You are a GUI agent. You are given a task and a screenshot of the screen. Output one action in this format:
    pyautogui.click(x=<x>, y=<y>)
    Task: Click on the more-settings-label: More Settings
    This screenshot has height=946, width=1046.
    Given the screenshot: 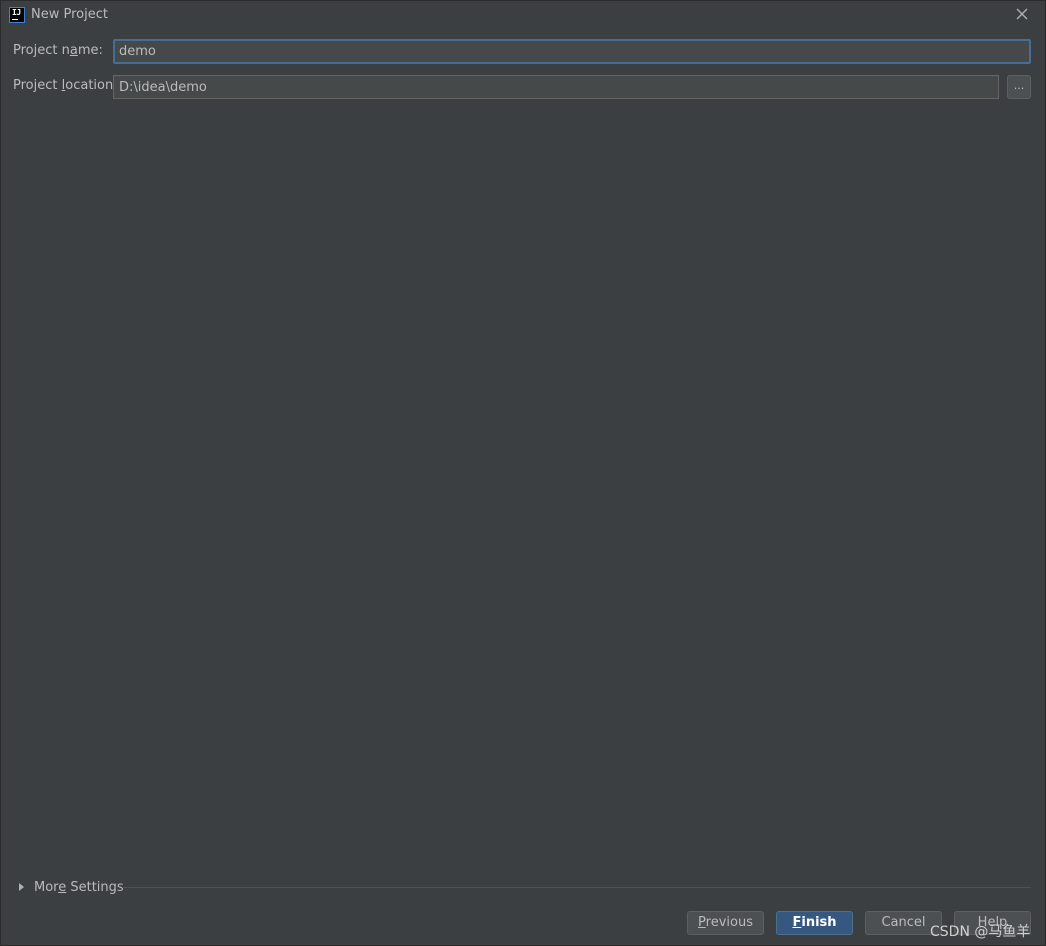 What is the action you would take?
    pyautogui.click(x=79, y=887)
    